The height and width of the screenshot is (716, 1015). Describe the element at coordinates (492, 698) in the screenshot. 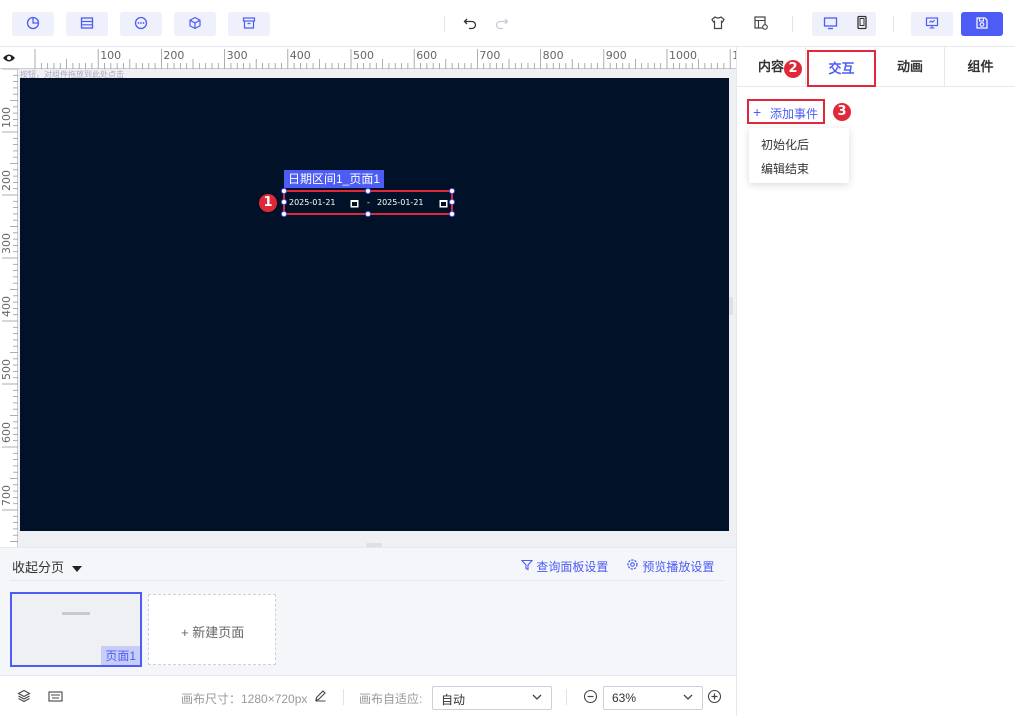

I see `adapt-select: 自动` at that location.